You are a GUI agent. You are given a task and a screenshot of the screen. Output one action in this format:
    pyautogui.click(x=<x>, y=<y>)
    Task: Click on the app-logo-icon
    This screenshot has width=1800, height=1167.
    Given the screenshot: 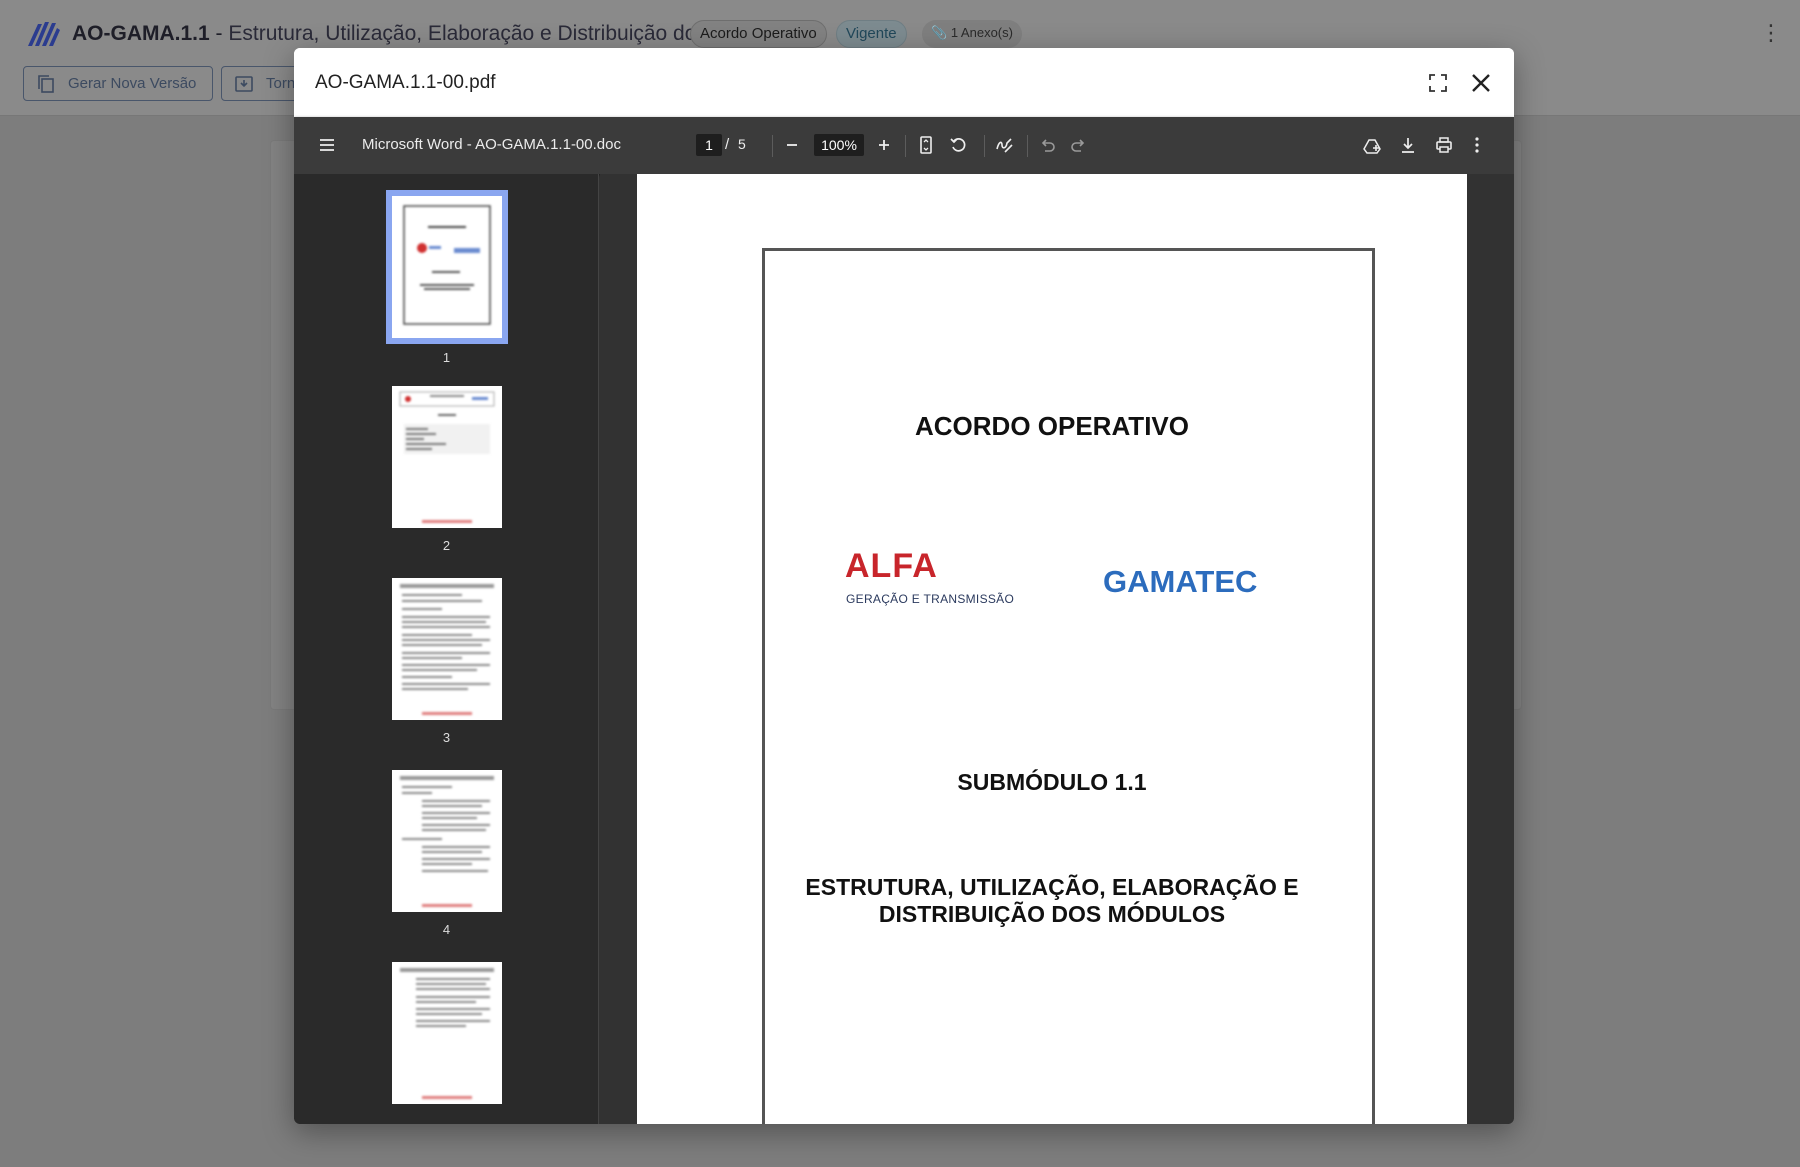 What is the action you would take?
    pyautogui.click(x=44, y=34)
    